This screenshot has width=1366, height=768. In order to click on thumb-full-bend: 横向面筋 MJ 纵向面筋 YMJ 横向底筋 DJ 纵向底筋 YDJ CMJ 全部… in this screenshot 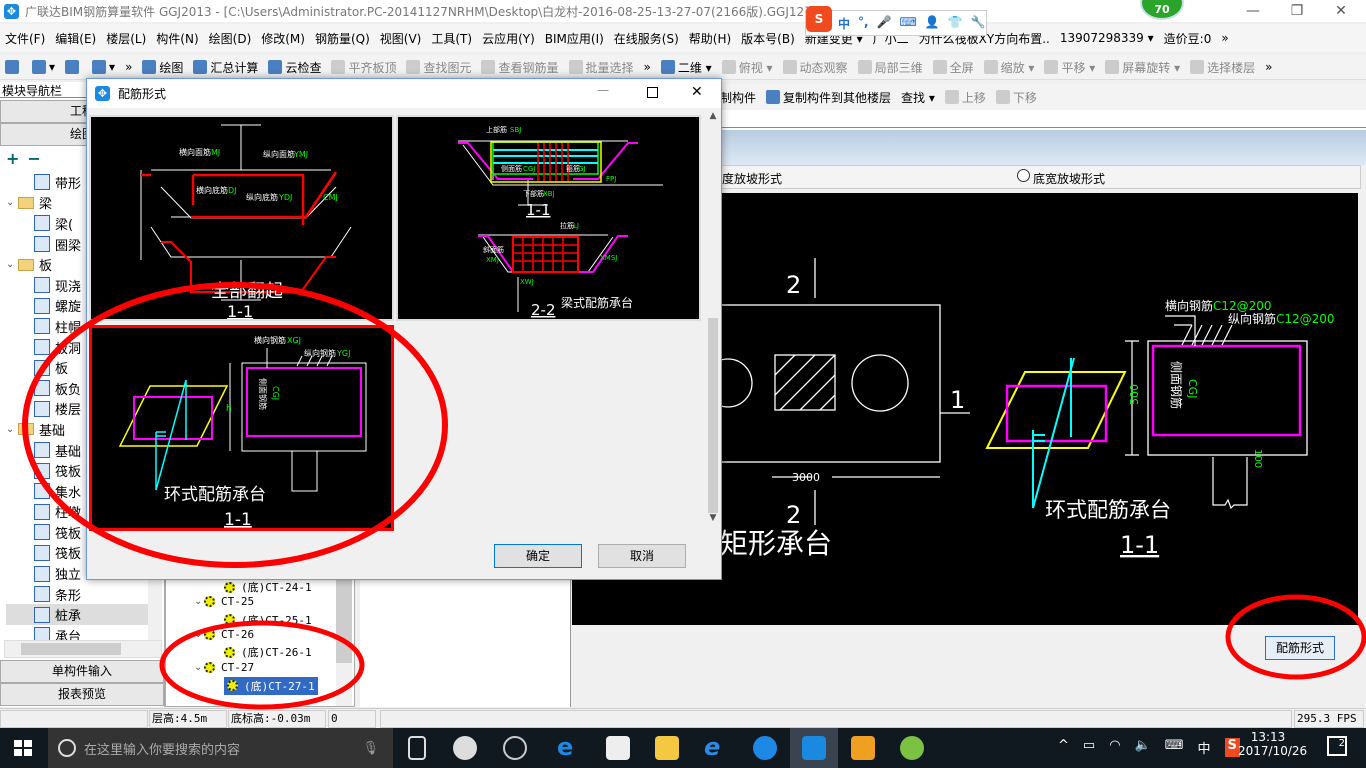, I will do `click(241, 218)`.